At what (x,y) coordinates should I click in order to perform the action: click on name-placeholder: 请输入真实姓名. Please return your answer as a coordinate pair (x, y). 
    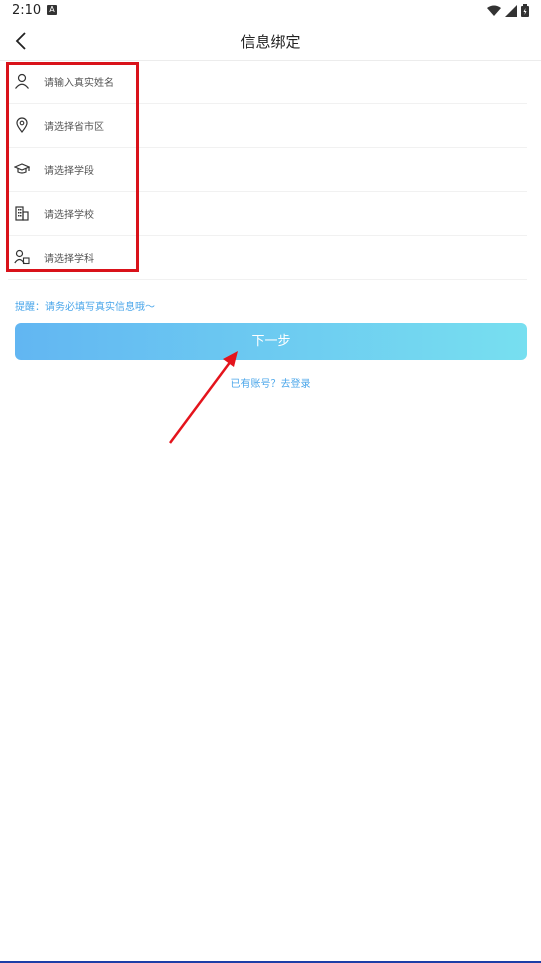
    Looking at the image, I should click on (79, 83).